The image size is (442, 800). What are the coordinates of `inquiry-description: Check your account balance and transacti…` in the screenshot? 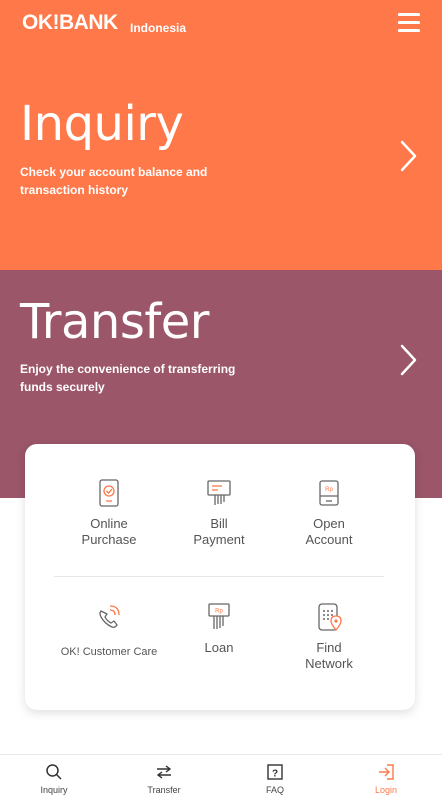 It's located at (114, 181).